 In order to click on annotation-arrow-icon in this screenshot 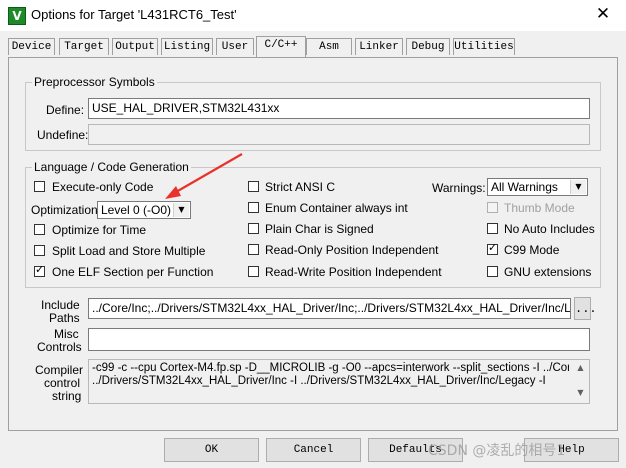, I will do `click(204, 176)`.